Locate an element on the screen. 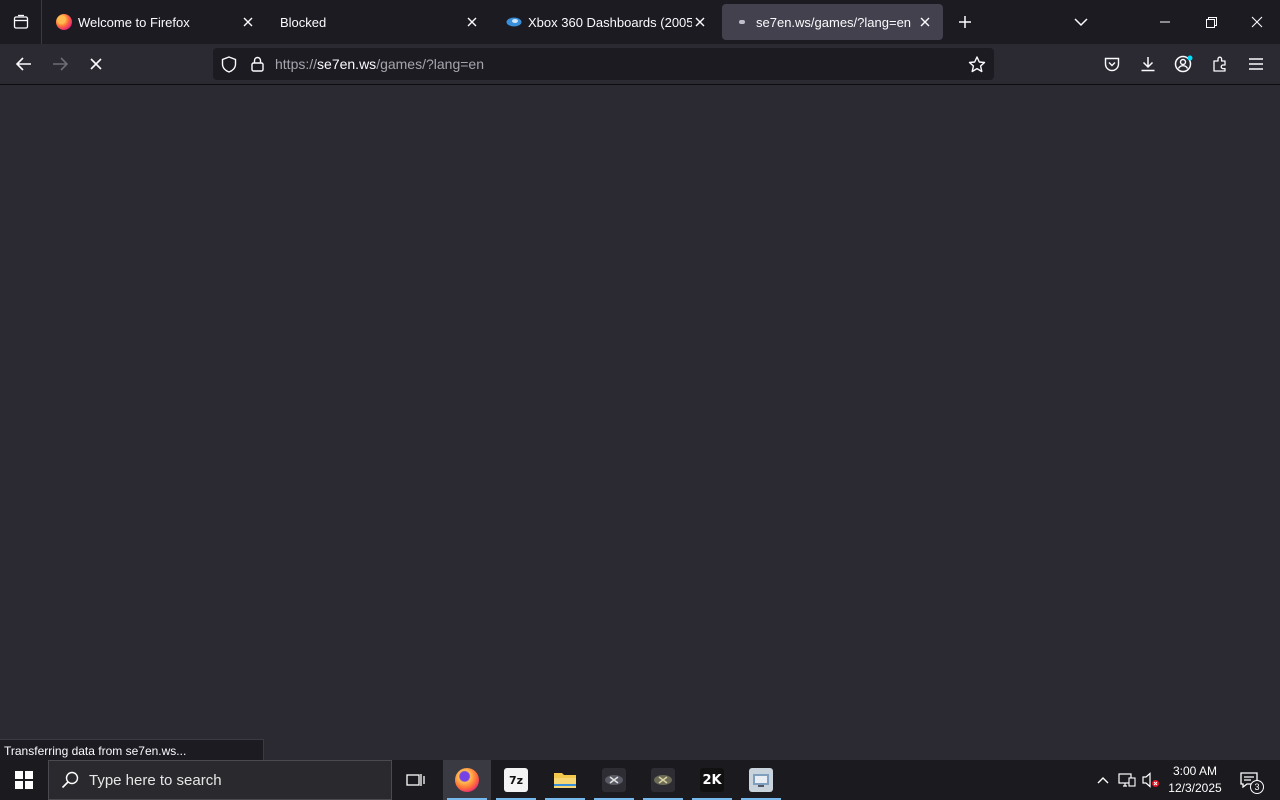 The image size is (1280, 800). tab-blocked: Blocked is located at coordinates (379, 22).